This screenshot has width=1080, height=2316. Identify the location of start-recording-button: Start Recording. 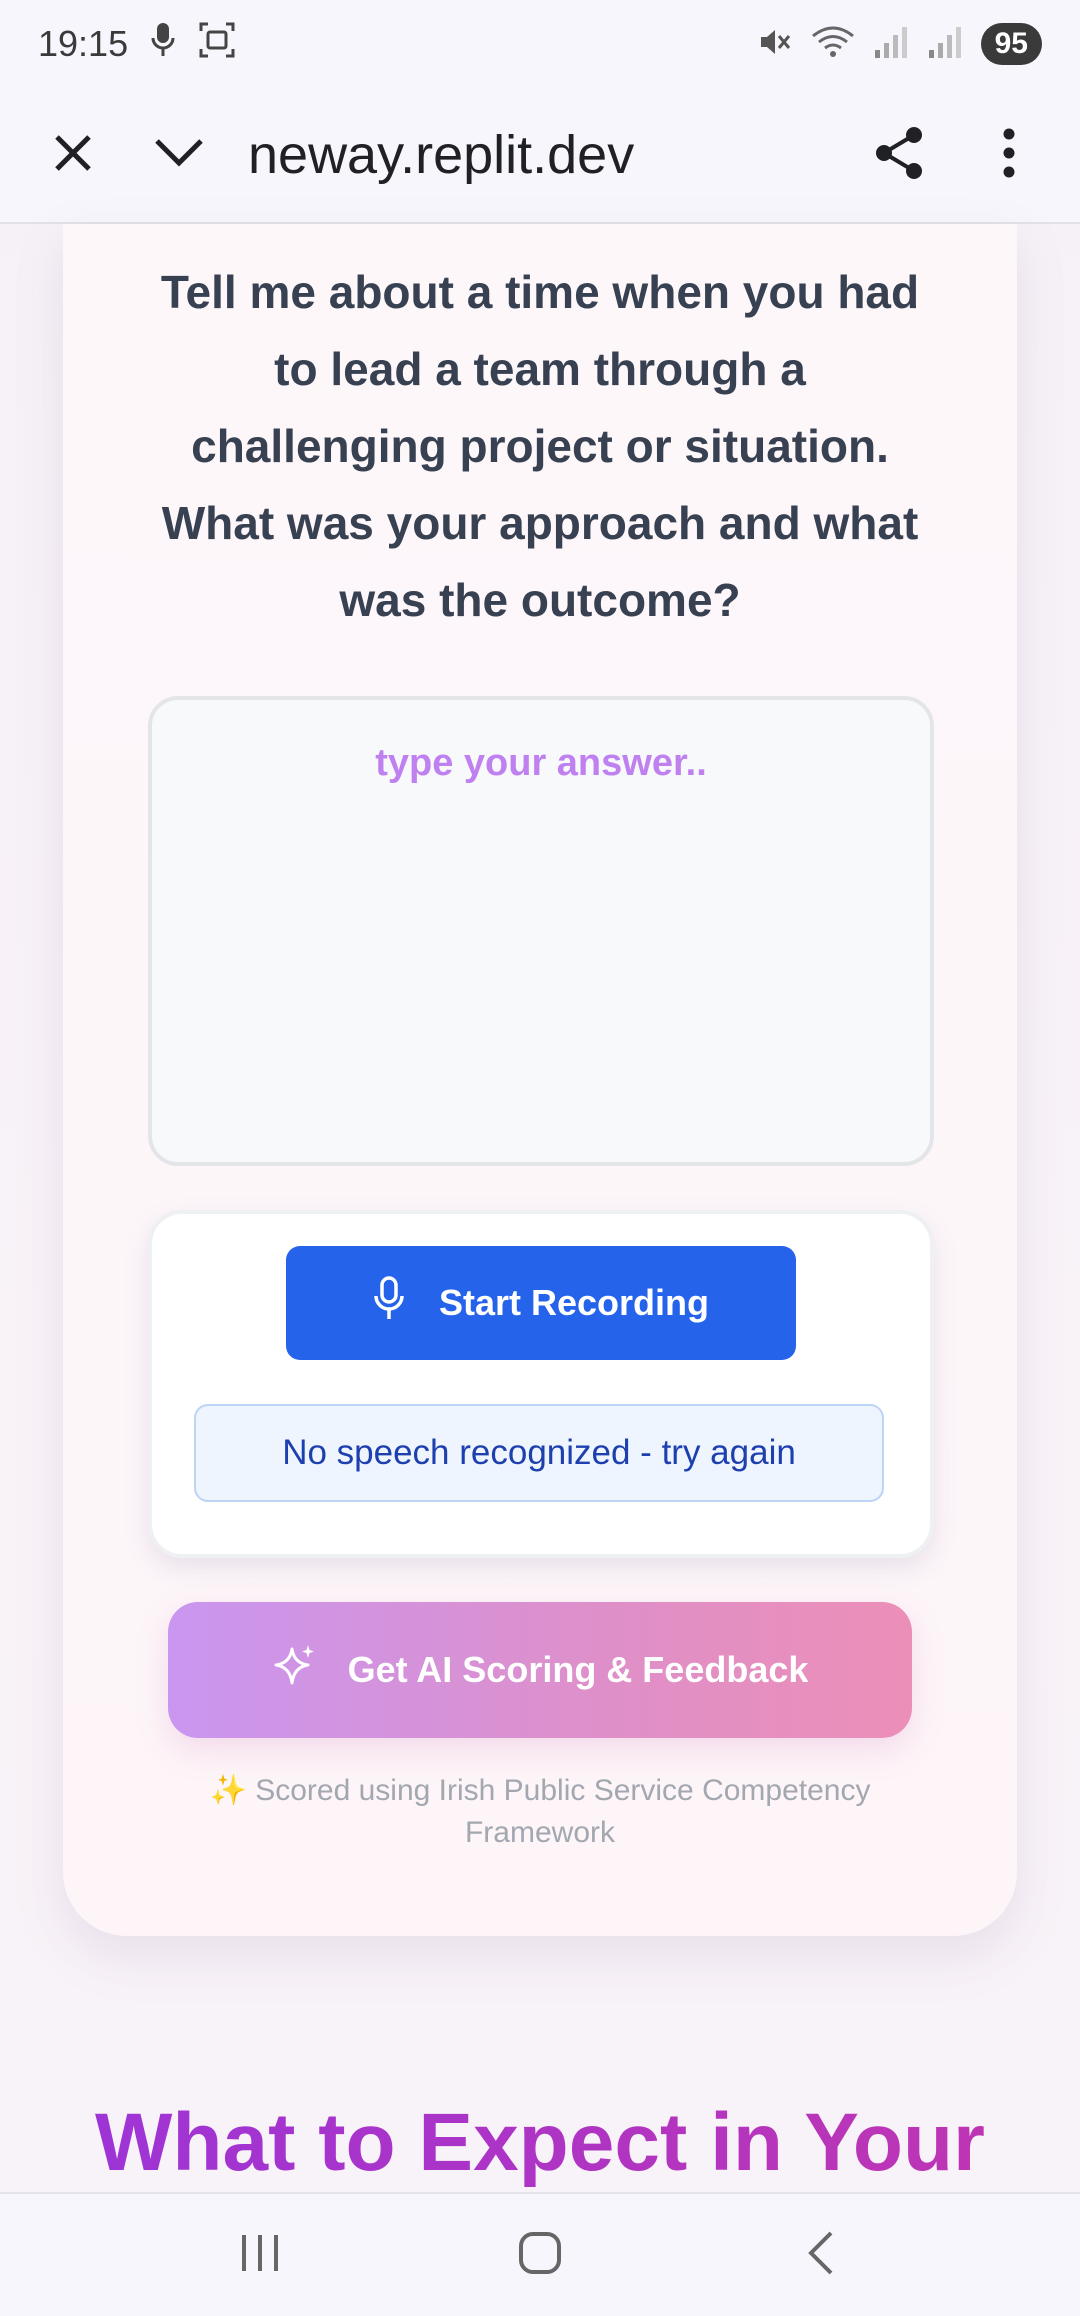
(541, 1303).